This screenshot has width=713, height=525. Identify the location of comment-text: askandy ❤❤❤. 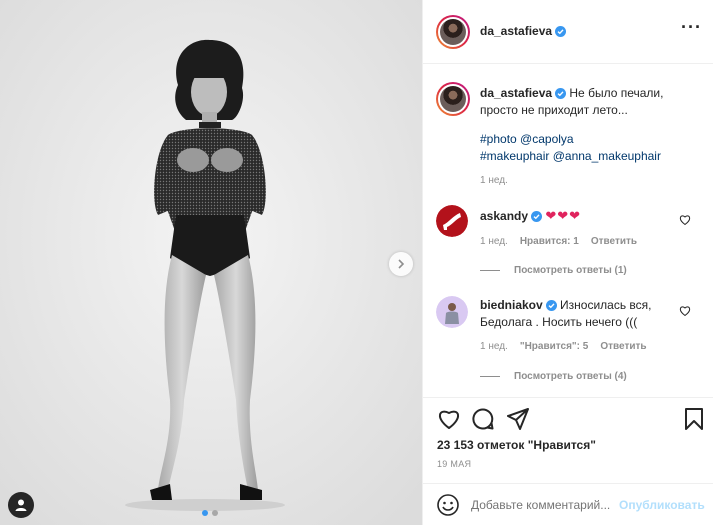
(580, 216).